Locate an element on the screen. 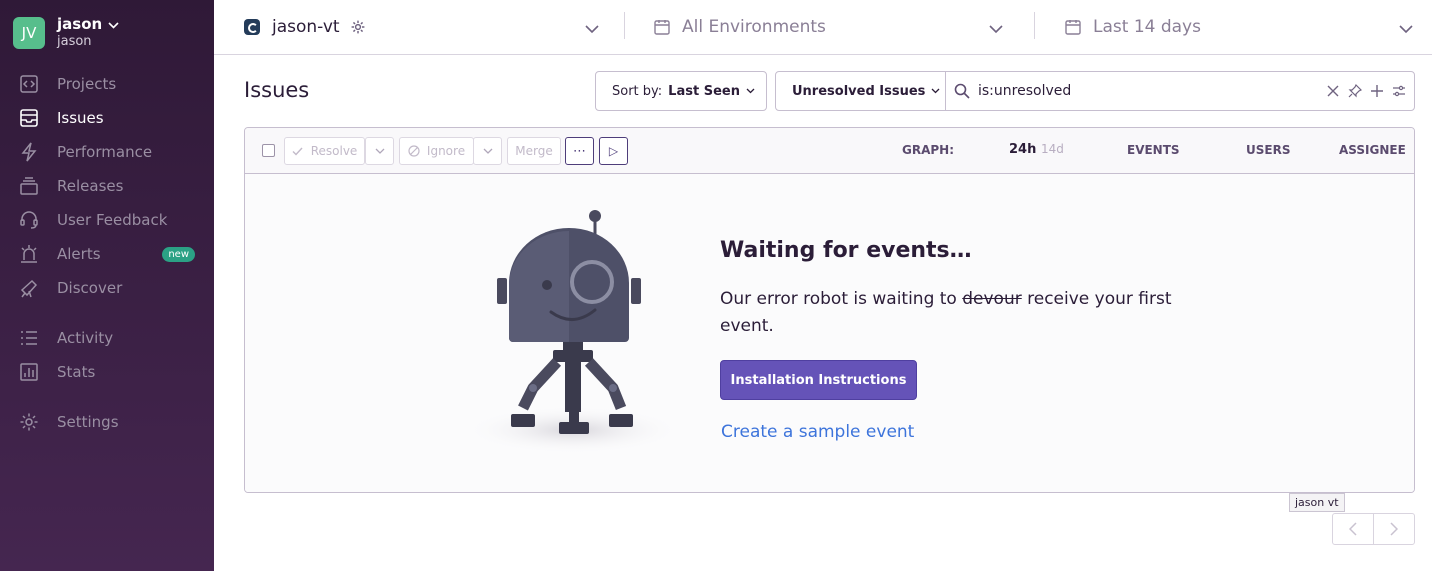 The image size is (1432, 571). saved-search-label: Unresolved Issues is located at coordinates (859, 91).